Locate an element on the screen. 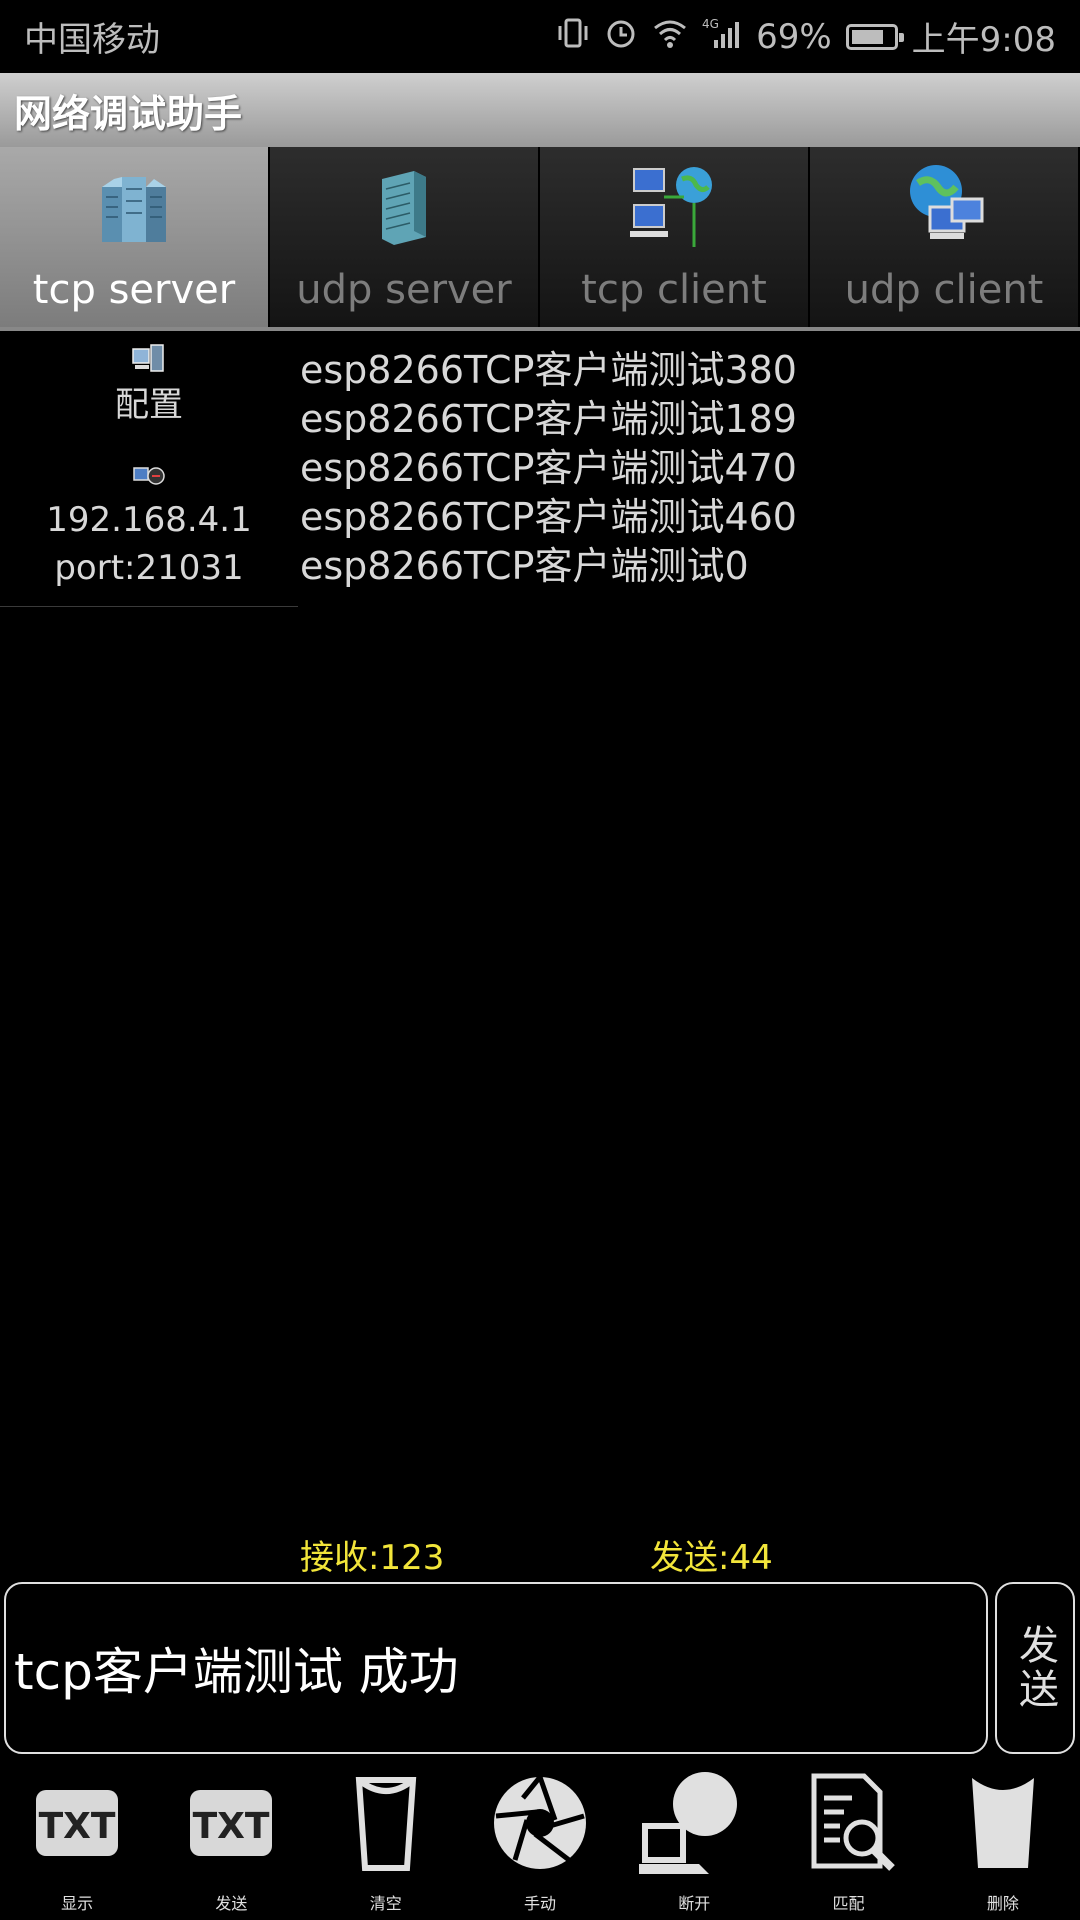 The width and height of the screenshot is (1080, 1920). received-count: 接收:123 is located at coordinates (372, 1558).